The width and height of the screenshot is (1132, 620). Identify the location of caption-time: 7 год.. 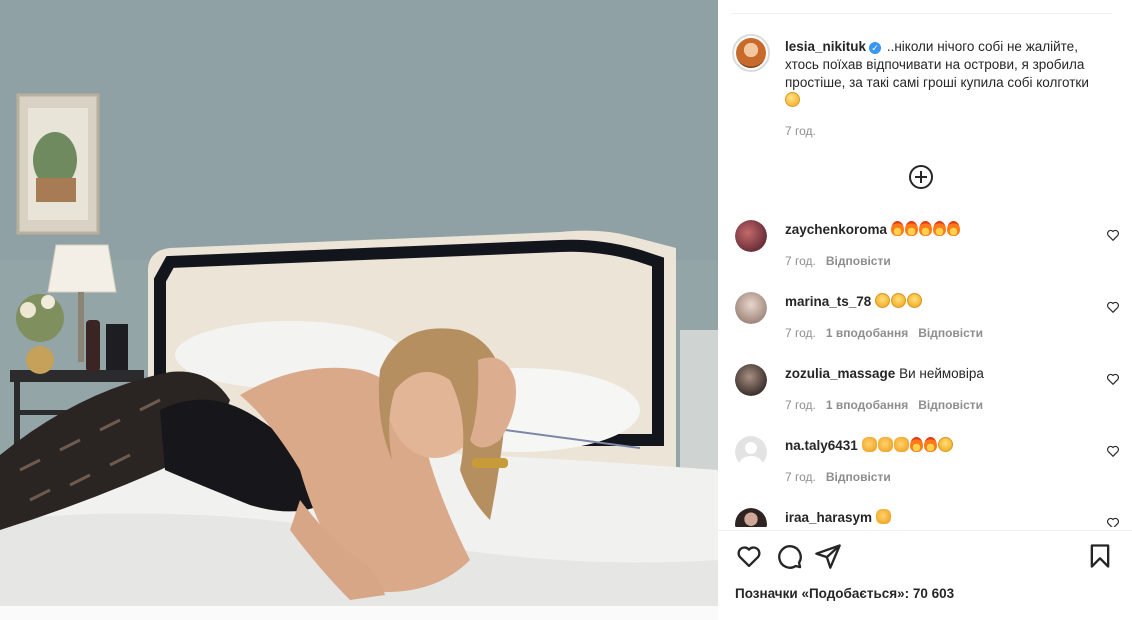
(800, 131).